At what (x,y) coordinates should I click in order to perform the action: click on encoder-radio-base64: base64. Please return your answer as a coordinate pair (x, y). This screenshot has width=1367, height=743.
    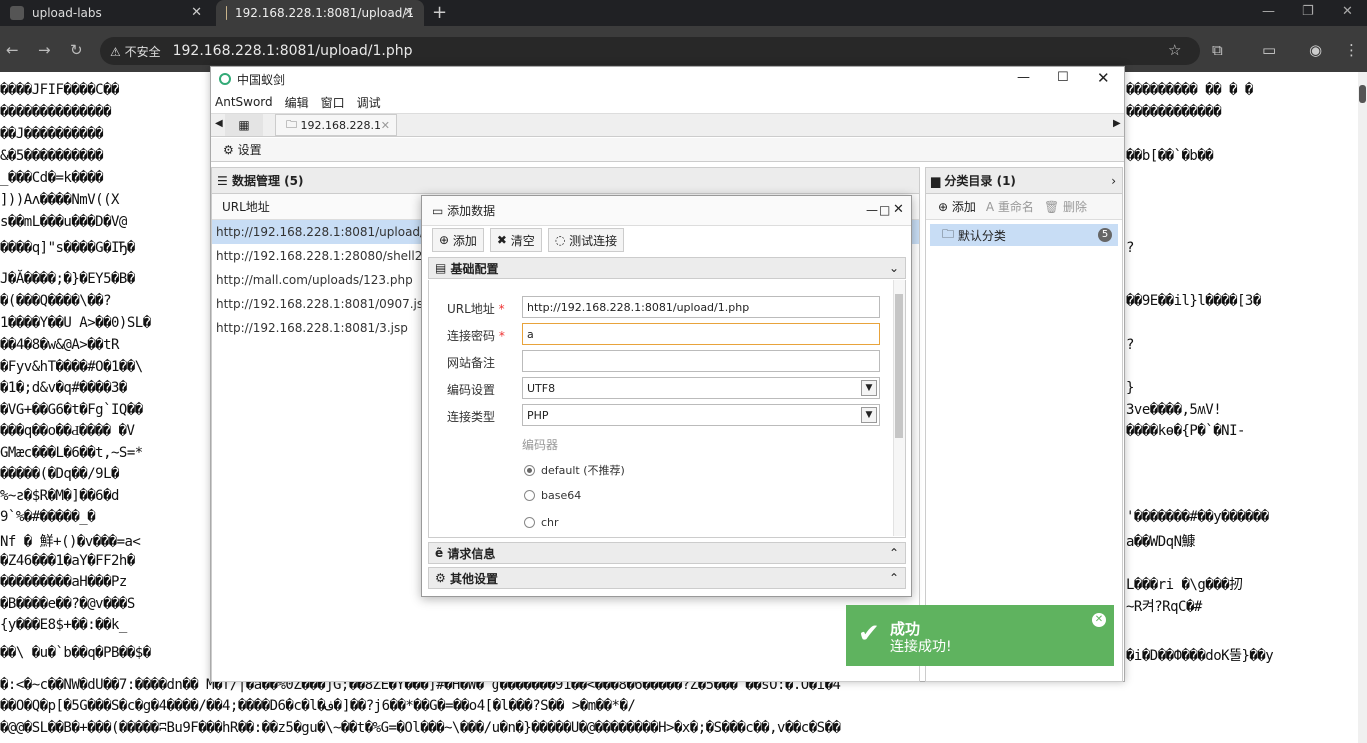
    Looking at the image, I should click on (552, 495).